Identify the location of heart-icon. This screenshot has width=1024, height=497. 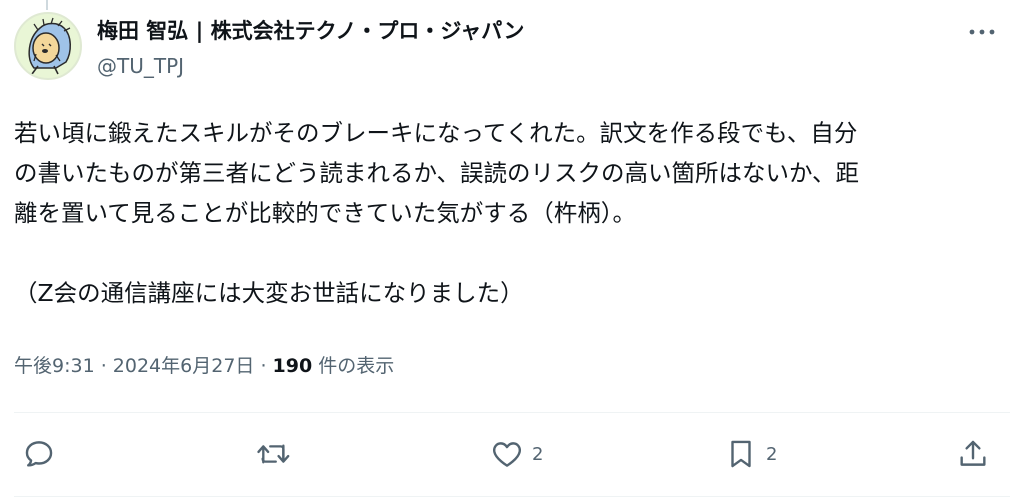
(507, 454).